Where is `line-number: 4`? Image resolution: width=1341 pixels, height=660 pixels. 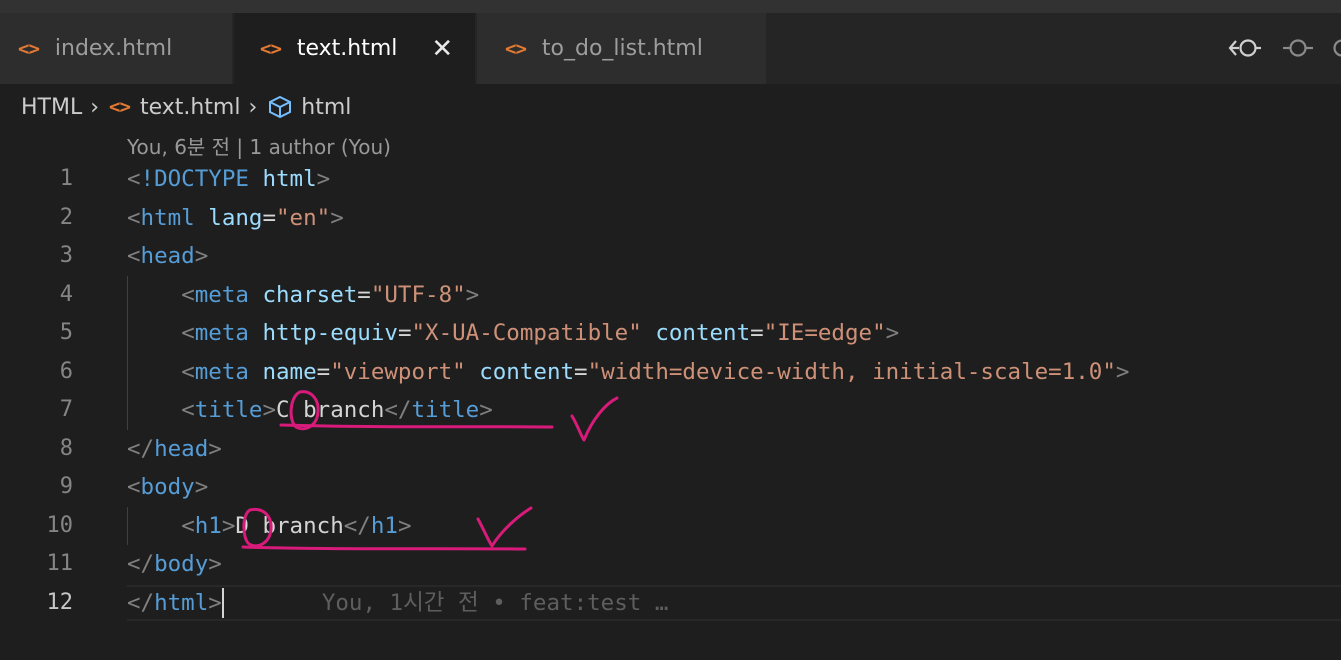 line-number: 4 is located at coordinates (66, 294).